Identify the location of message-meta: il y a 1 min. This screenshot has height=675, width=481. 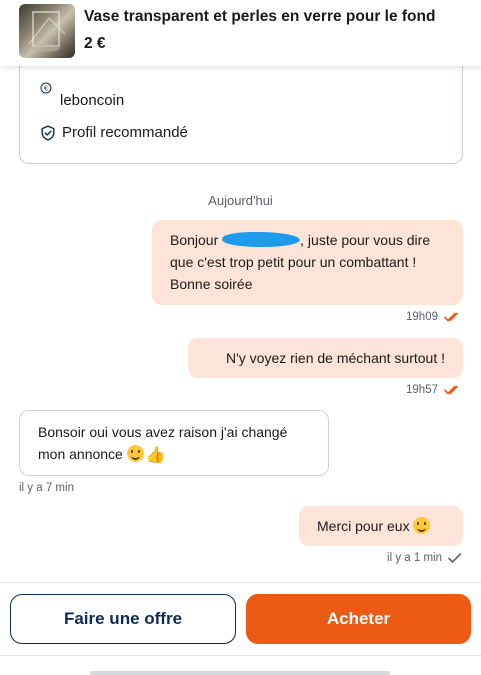
(424, 558).